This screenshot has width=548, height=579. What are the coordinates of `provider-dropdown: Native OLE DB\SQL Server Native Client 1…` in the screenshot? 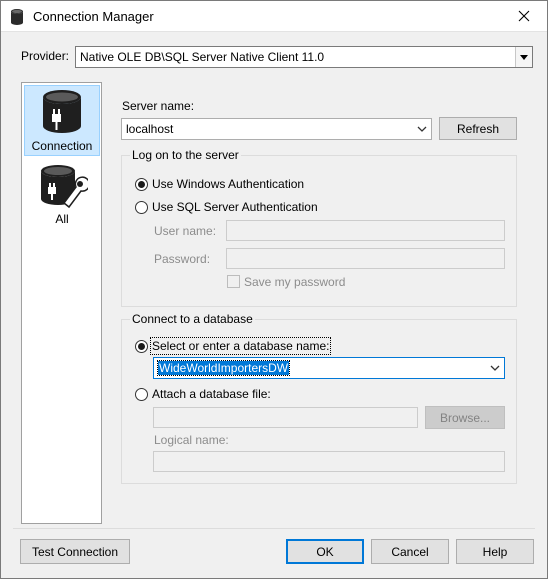 It's located at (304, 57).